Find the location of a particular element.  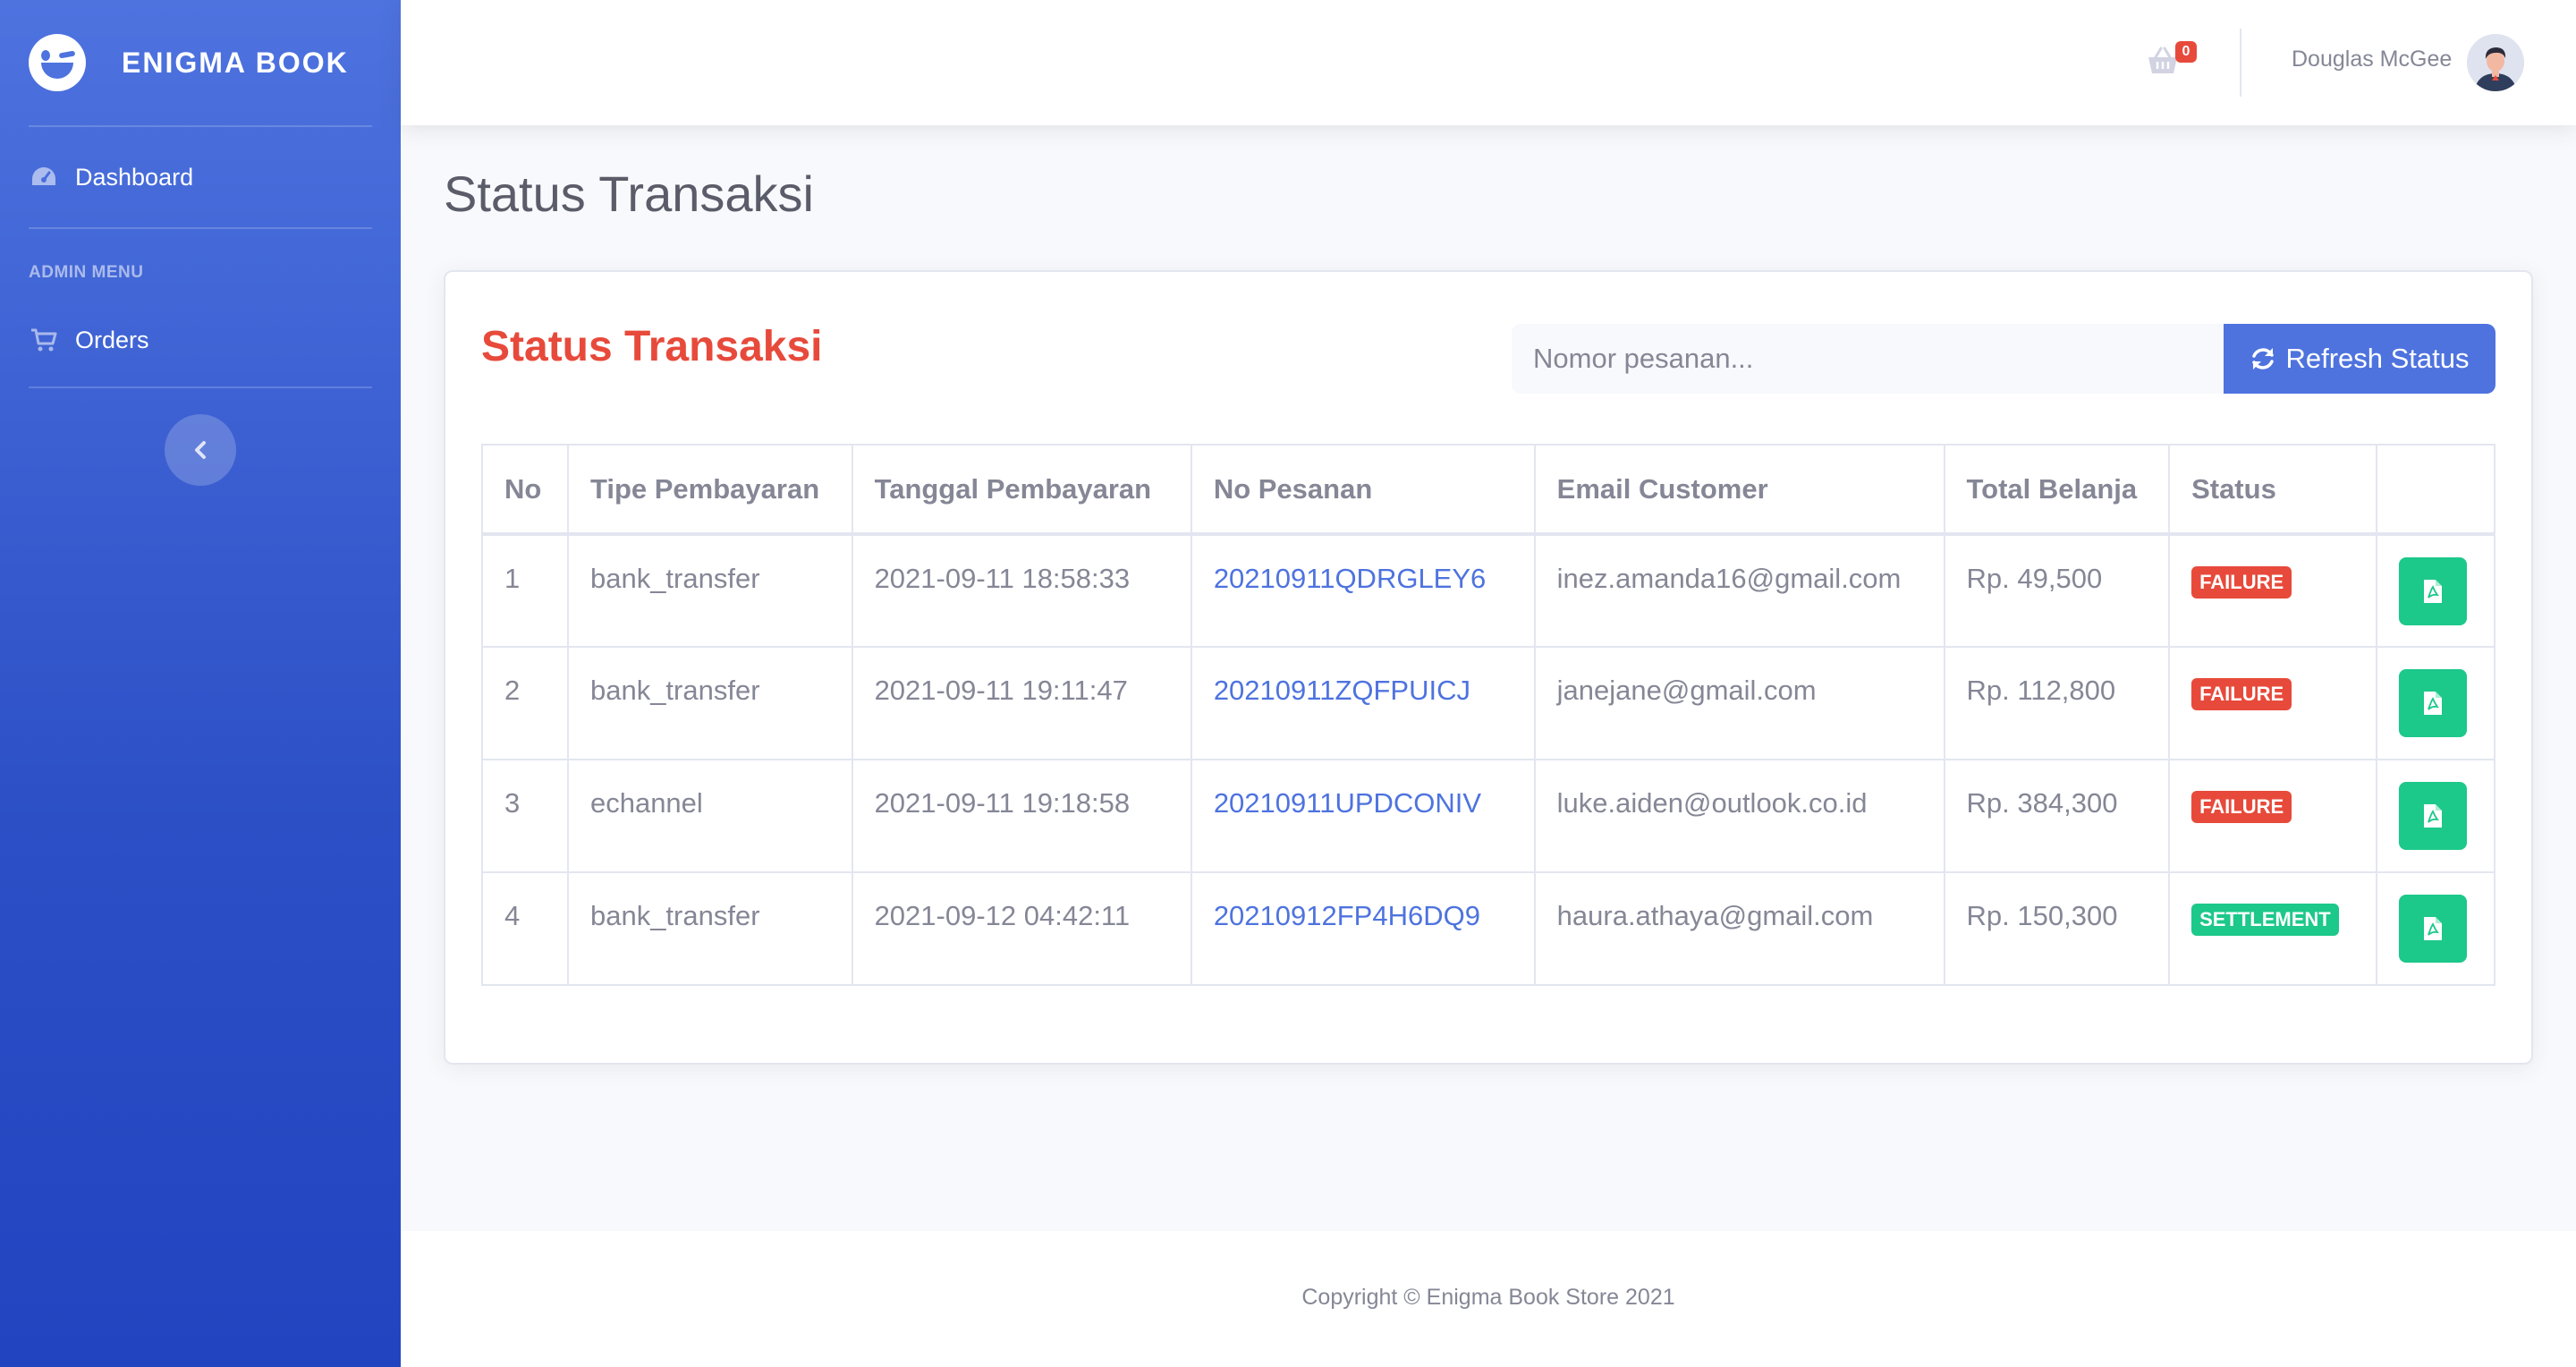

tachometer-icon is located at coordinates (43, 177).